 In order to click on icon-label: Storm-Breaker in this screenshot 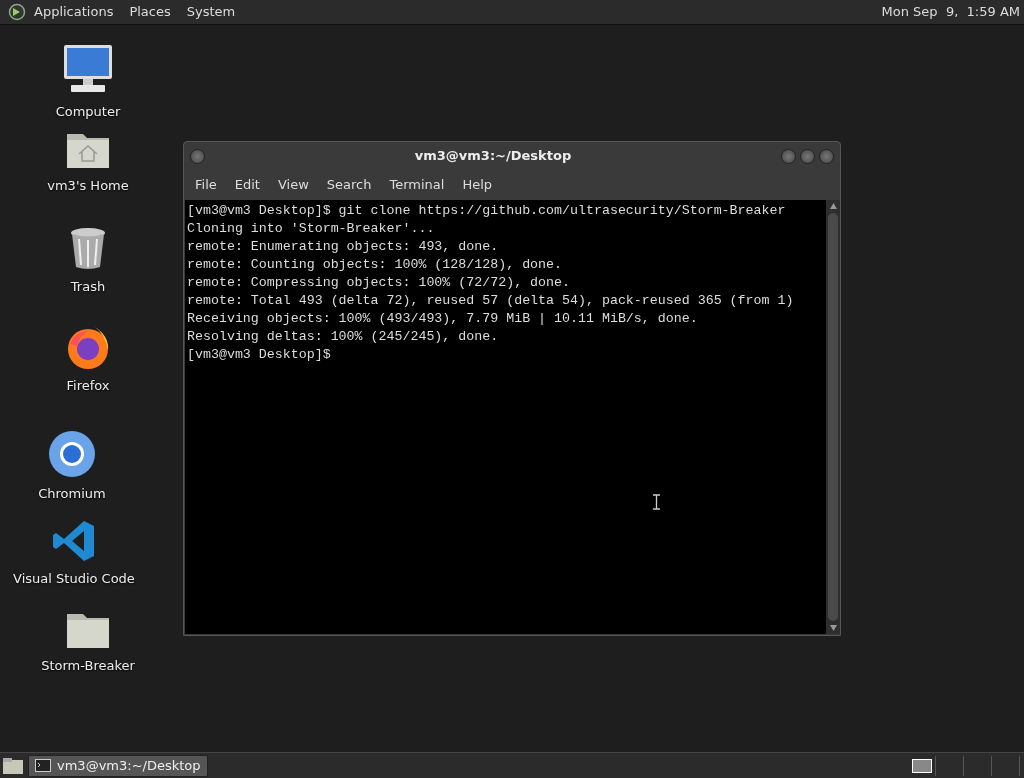, I will do `click(88, 666)`.